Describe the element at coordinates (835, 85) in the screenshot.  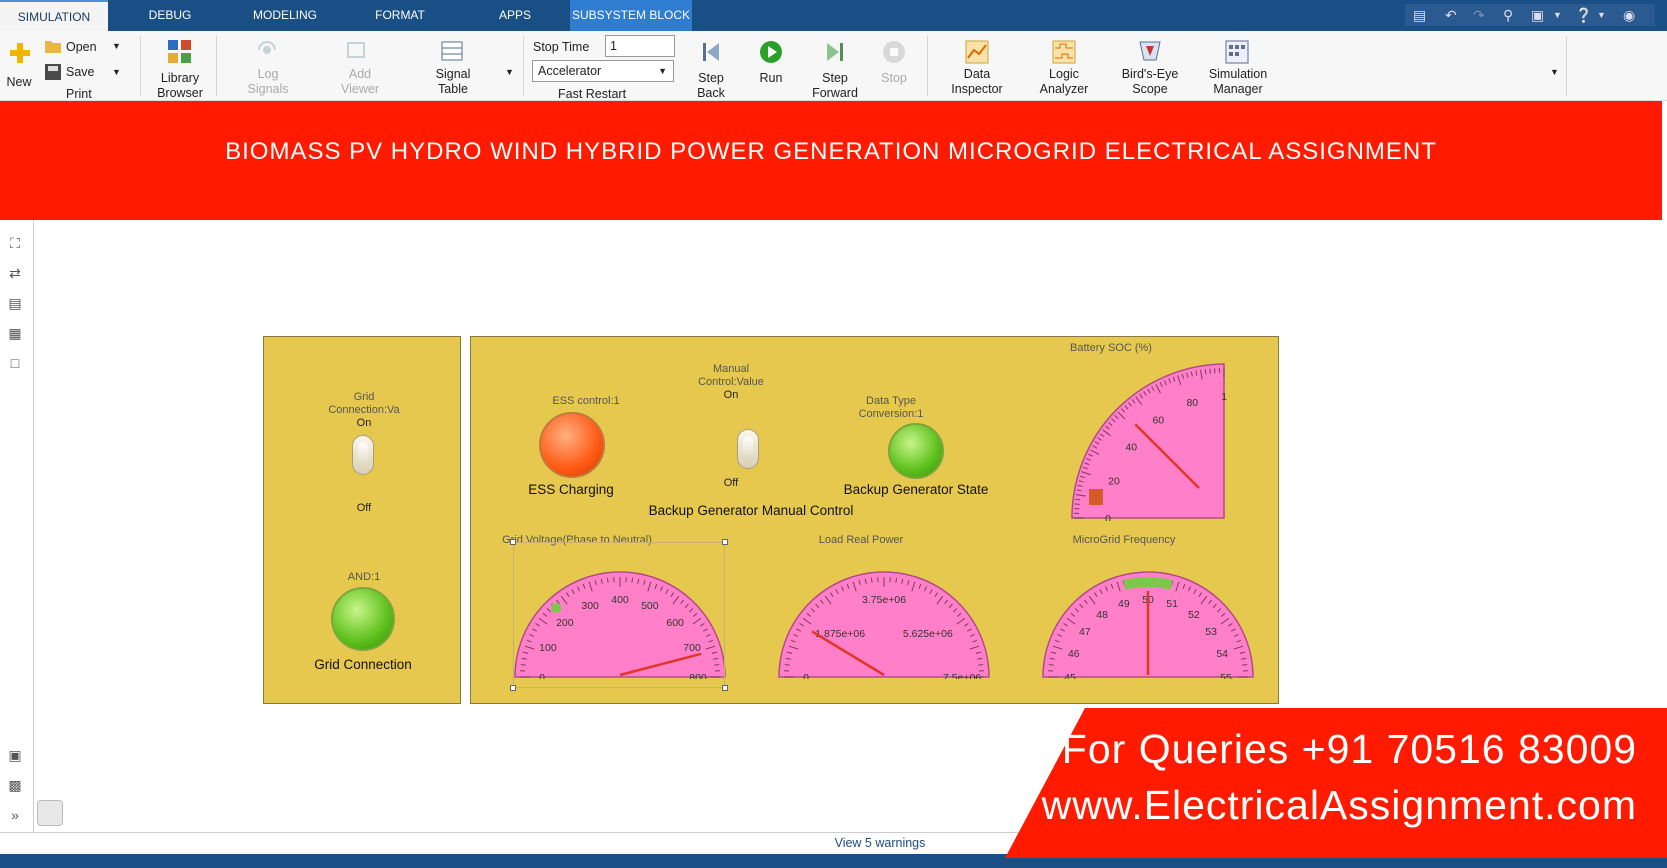
I see `step-forward-button: Step Forward` at that location.